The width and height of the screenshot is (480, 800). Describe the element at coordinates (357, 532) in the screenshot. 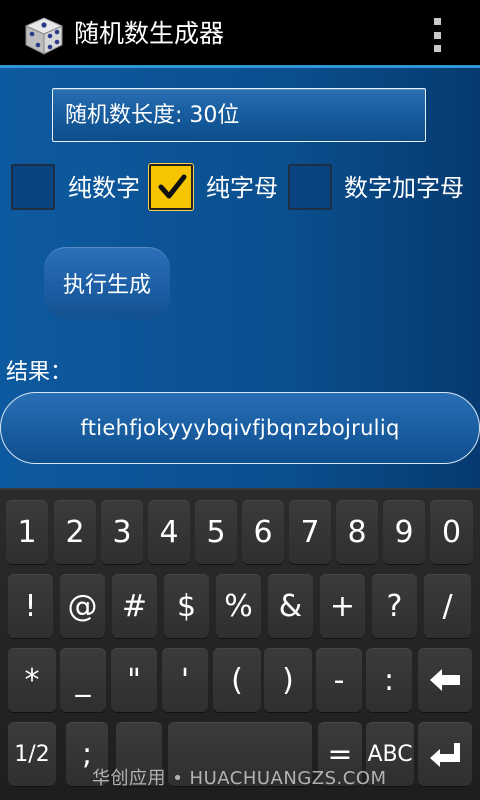

I see `key-8: 8` at that location.